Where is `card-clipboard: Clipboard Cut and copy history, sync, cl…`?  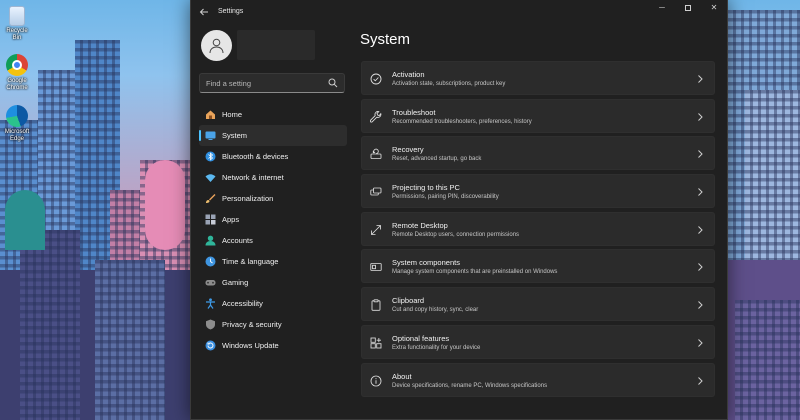
card-clipboard: Clipboard Cut and copy history, sync, cl… is located at coordinates (538, 304).